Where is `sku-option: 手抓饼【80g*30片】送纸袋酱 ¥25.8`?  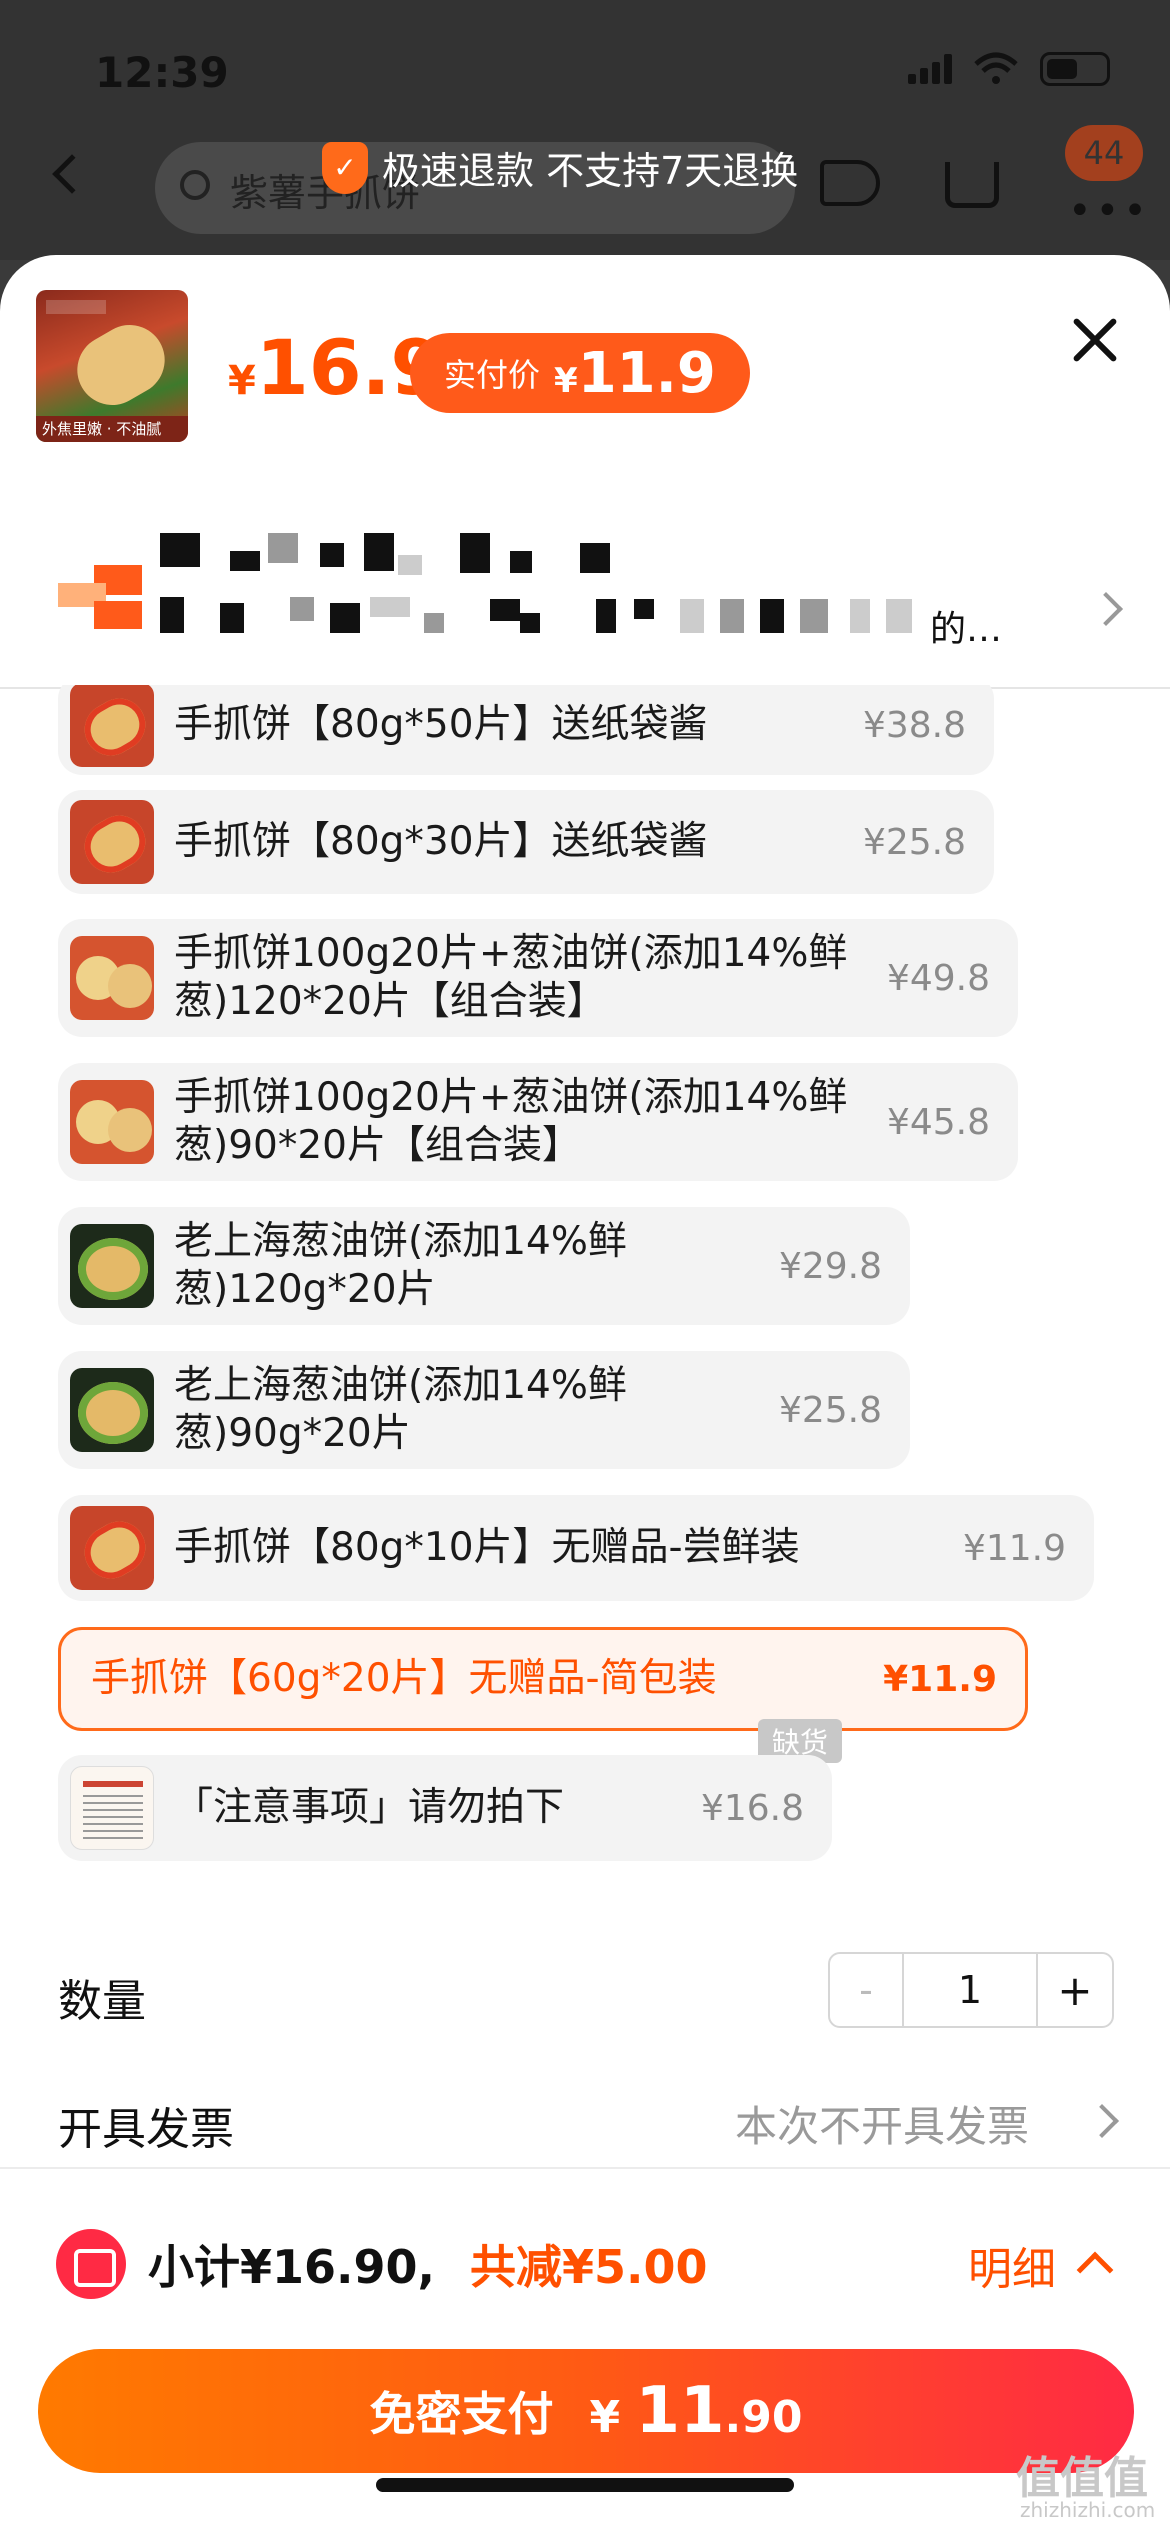
sku-option: 手抓饼【80g*30片】送纸袋酱 ¥25.8 is located at coordinates (526, 842).